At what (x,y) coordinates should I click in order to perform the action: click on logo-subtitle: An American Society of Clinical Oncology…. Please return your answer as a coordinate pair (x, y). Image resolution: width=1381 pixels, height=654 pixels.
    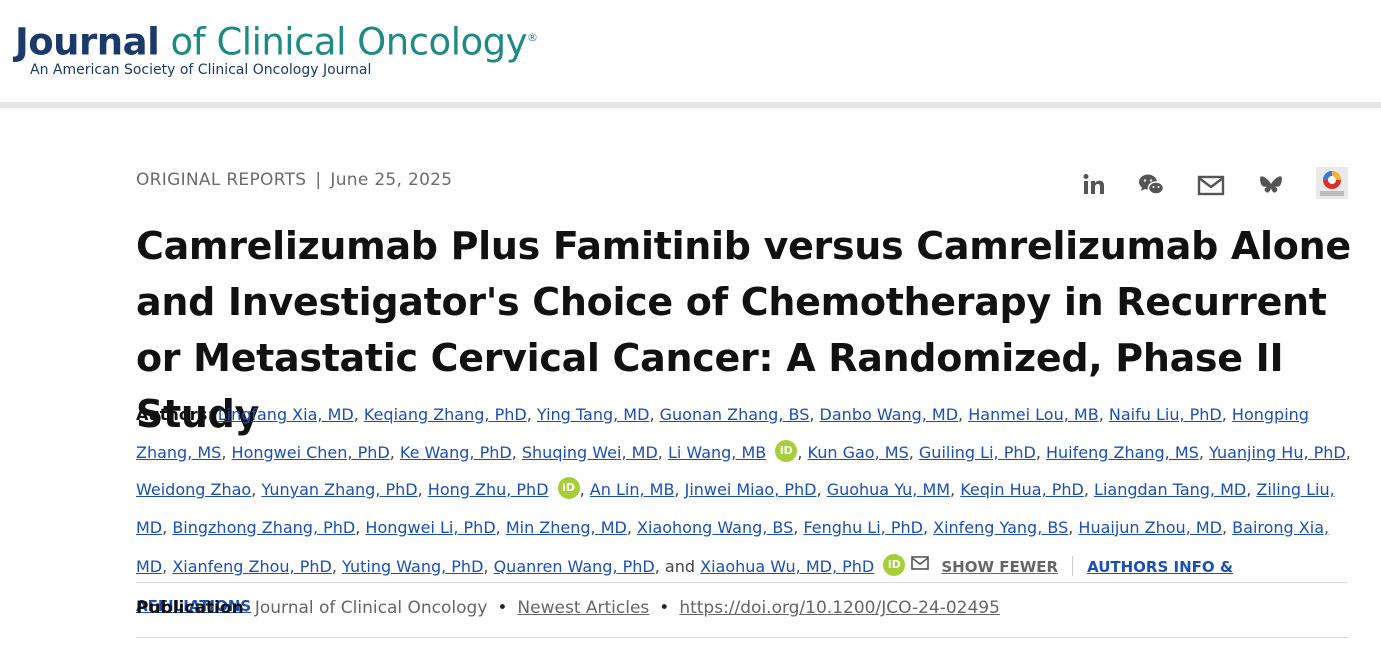
    Looking at the image, I should click on (201, 70).